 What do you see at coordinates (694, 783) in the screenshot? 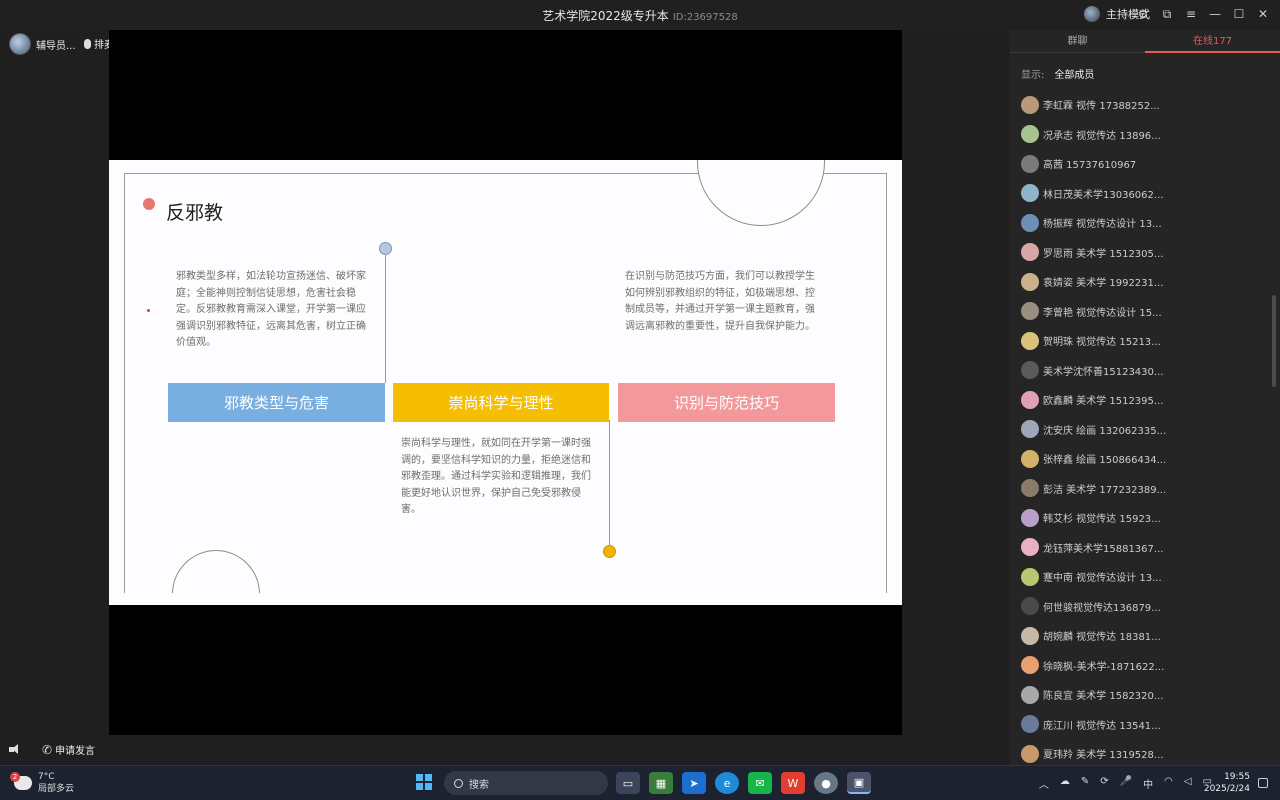
I see `app-icon: ➤` at bounding box center [694, 783].